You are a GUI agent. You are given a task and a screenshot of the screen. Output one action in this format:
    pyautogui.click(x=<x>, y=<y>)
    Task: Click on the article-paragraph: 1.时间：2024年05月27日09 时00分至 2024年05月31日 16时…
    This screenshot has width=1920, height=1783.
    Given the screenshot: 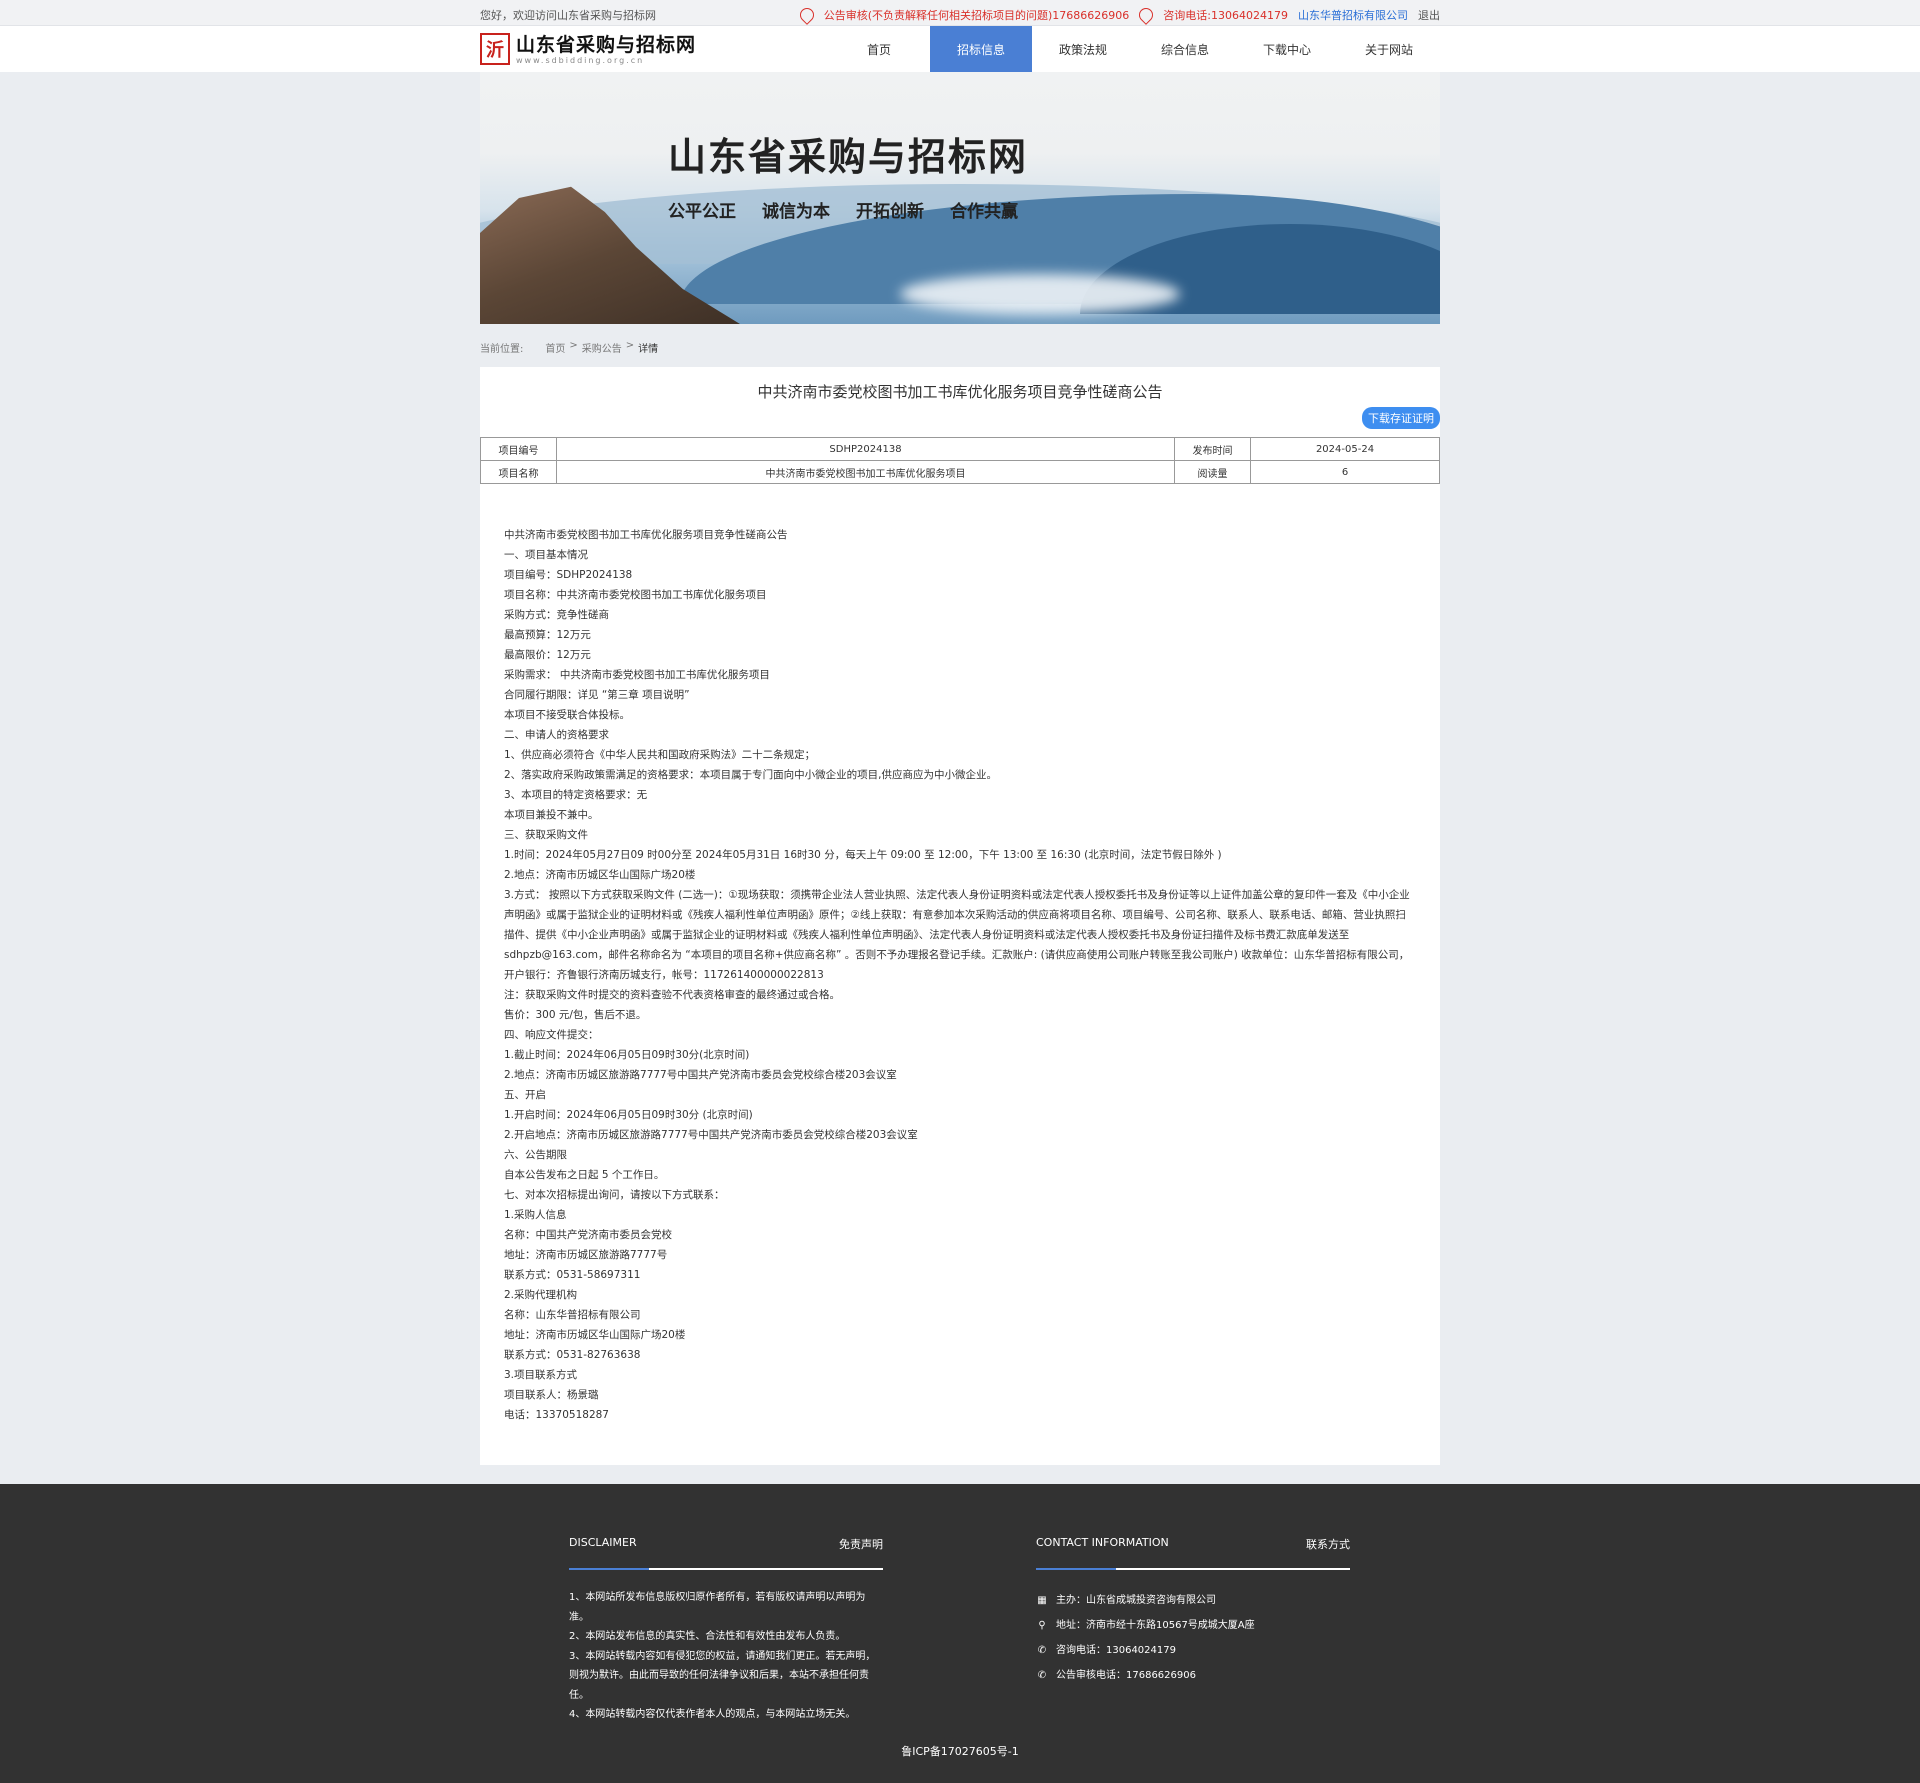 What is the action you would take?
    pyautogui.click(x=863, y=855)
    